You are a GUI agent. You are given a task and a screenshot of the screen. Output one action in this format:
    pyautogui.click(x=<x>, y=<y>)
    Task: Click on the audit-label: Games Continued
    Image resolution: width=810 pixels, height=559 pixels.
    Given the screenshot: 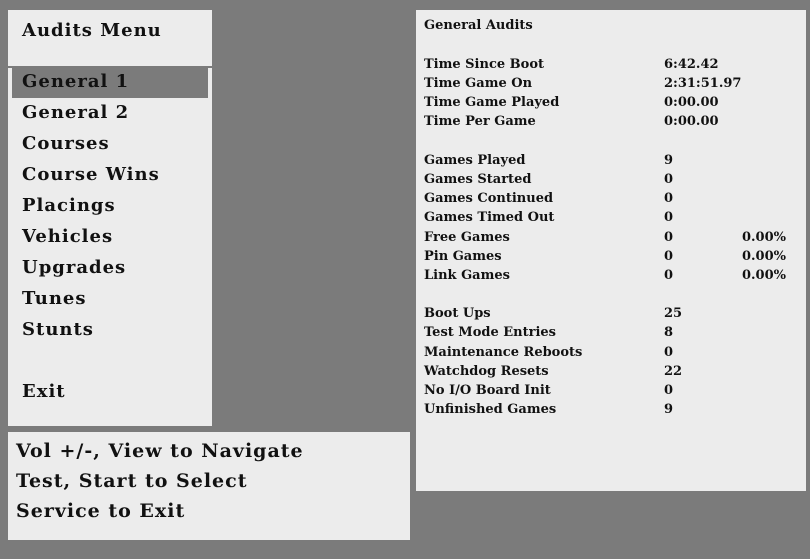 What is the action you would take?
    pyautogui.click(x=489, y=198)
    